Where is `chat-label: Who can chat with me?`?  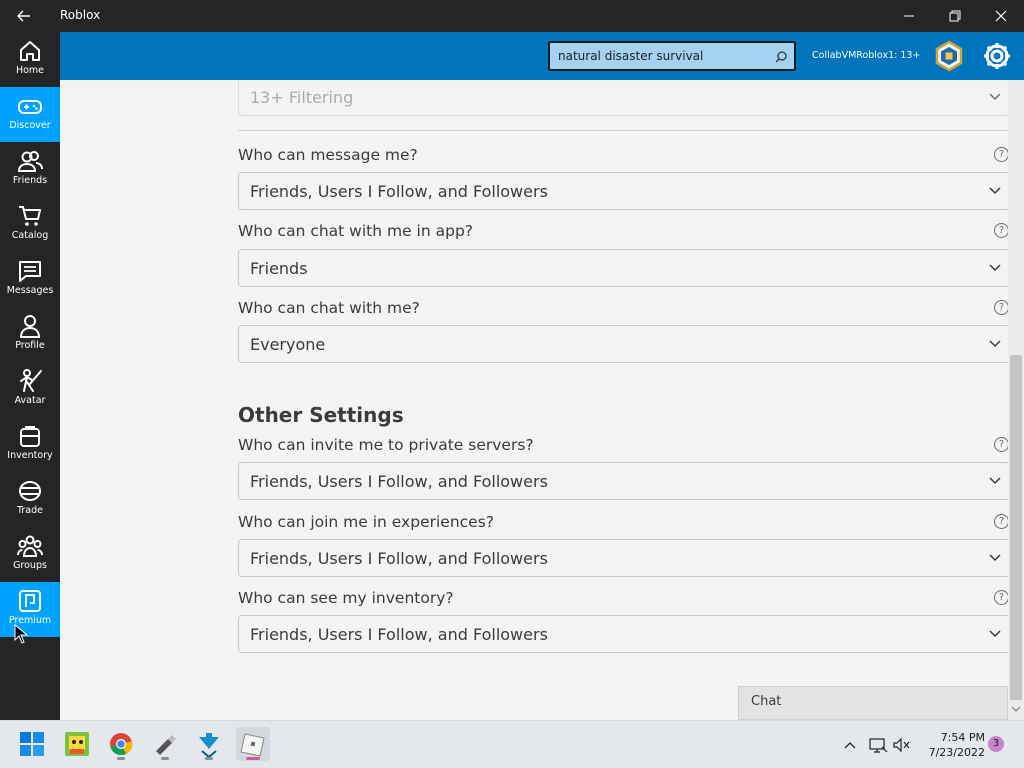 chat-label: Who can chat with me? is located at coordinates (329, 308).